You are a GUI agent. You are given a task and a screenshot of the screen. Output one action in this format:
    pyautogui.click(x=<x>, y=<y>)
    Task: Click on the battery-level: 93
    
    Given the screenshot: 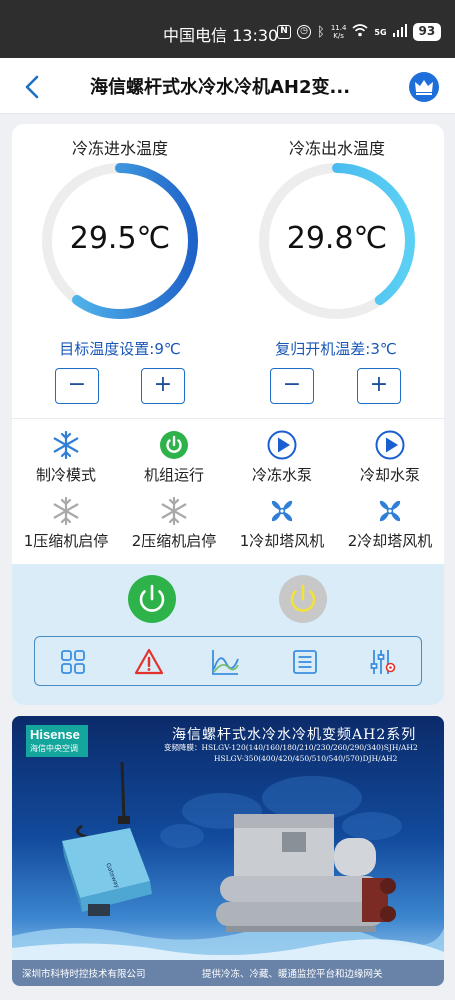 What is the action you would take?
    pyautogui.click(x=427, y=32)
    